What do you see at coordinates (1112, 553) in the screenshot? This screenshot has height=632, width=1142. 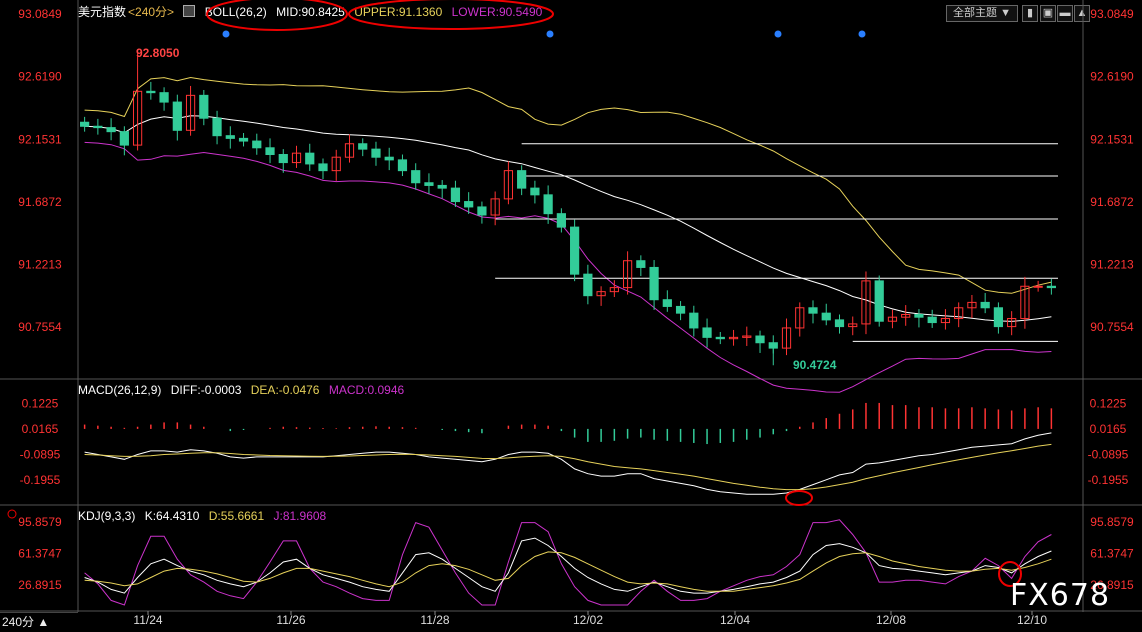 I see `kdj-axis-tick-right: 61.3747` at bounding box center [1112, 553].